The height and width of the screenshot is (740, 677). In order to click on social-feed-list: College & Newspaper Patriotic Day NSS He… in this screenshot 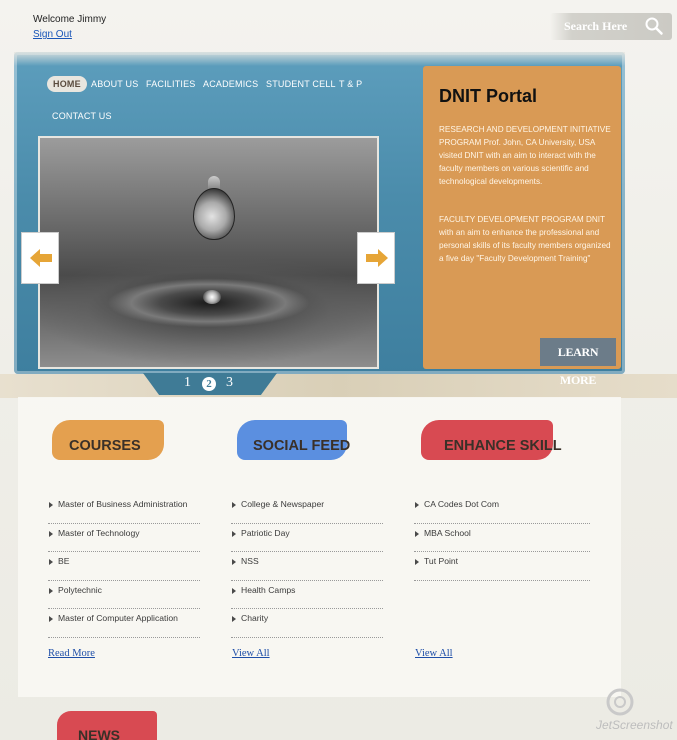, I will do `click(307, 566)`.